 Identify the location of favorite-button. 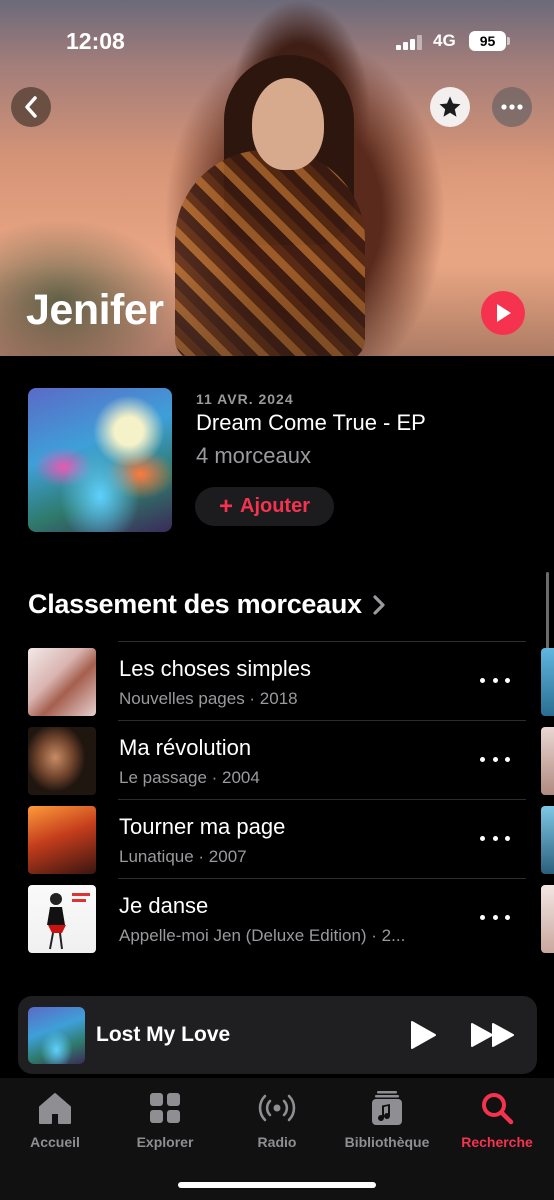
(450, 107).